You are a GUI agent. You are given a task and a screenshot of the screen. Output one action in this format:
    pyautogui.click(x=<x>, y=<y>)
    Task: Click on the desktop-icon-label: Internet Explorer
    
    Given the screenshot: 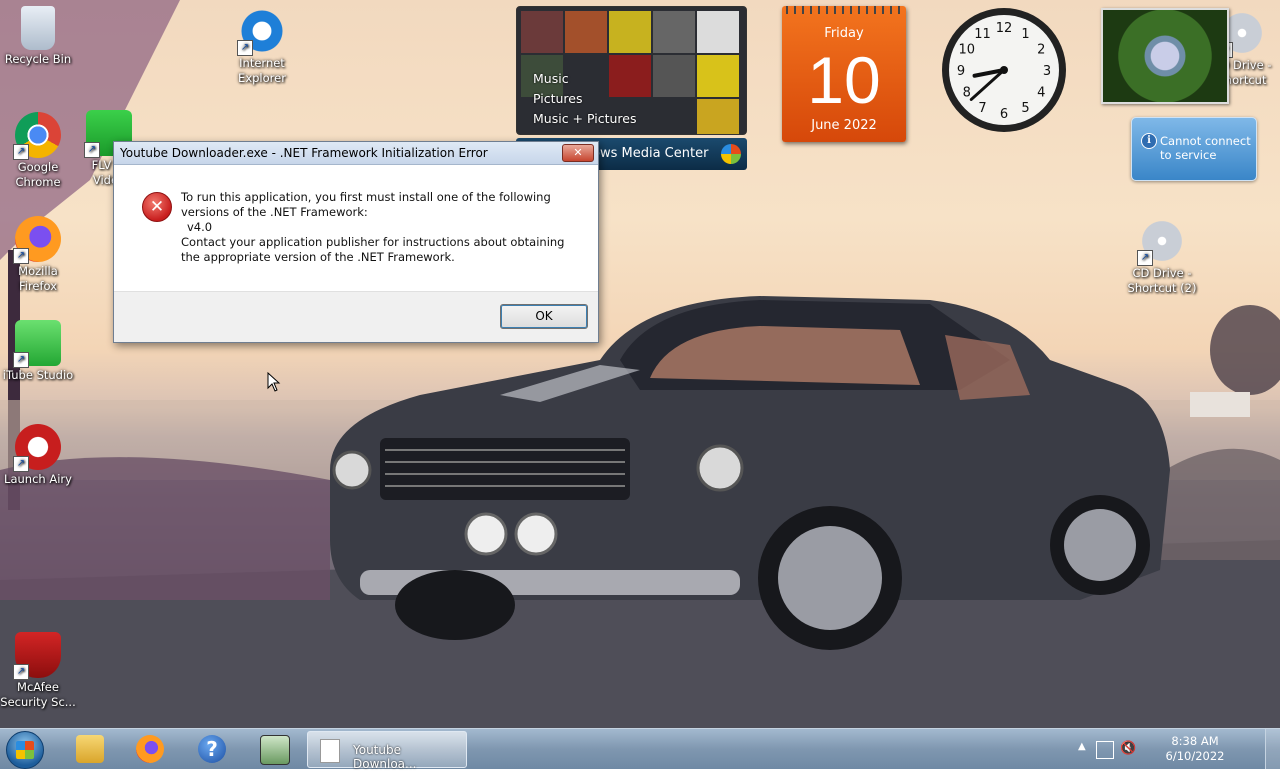 What is the action you would take?
    pyautogui.click(x=262, y=70)
    